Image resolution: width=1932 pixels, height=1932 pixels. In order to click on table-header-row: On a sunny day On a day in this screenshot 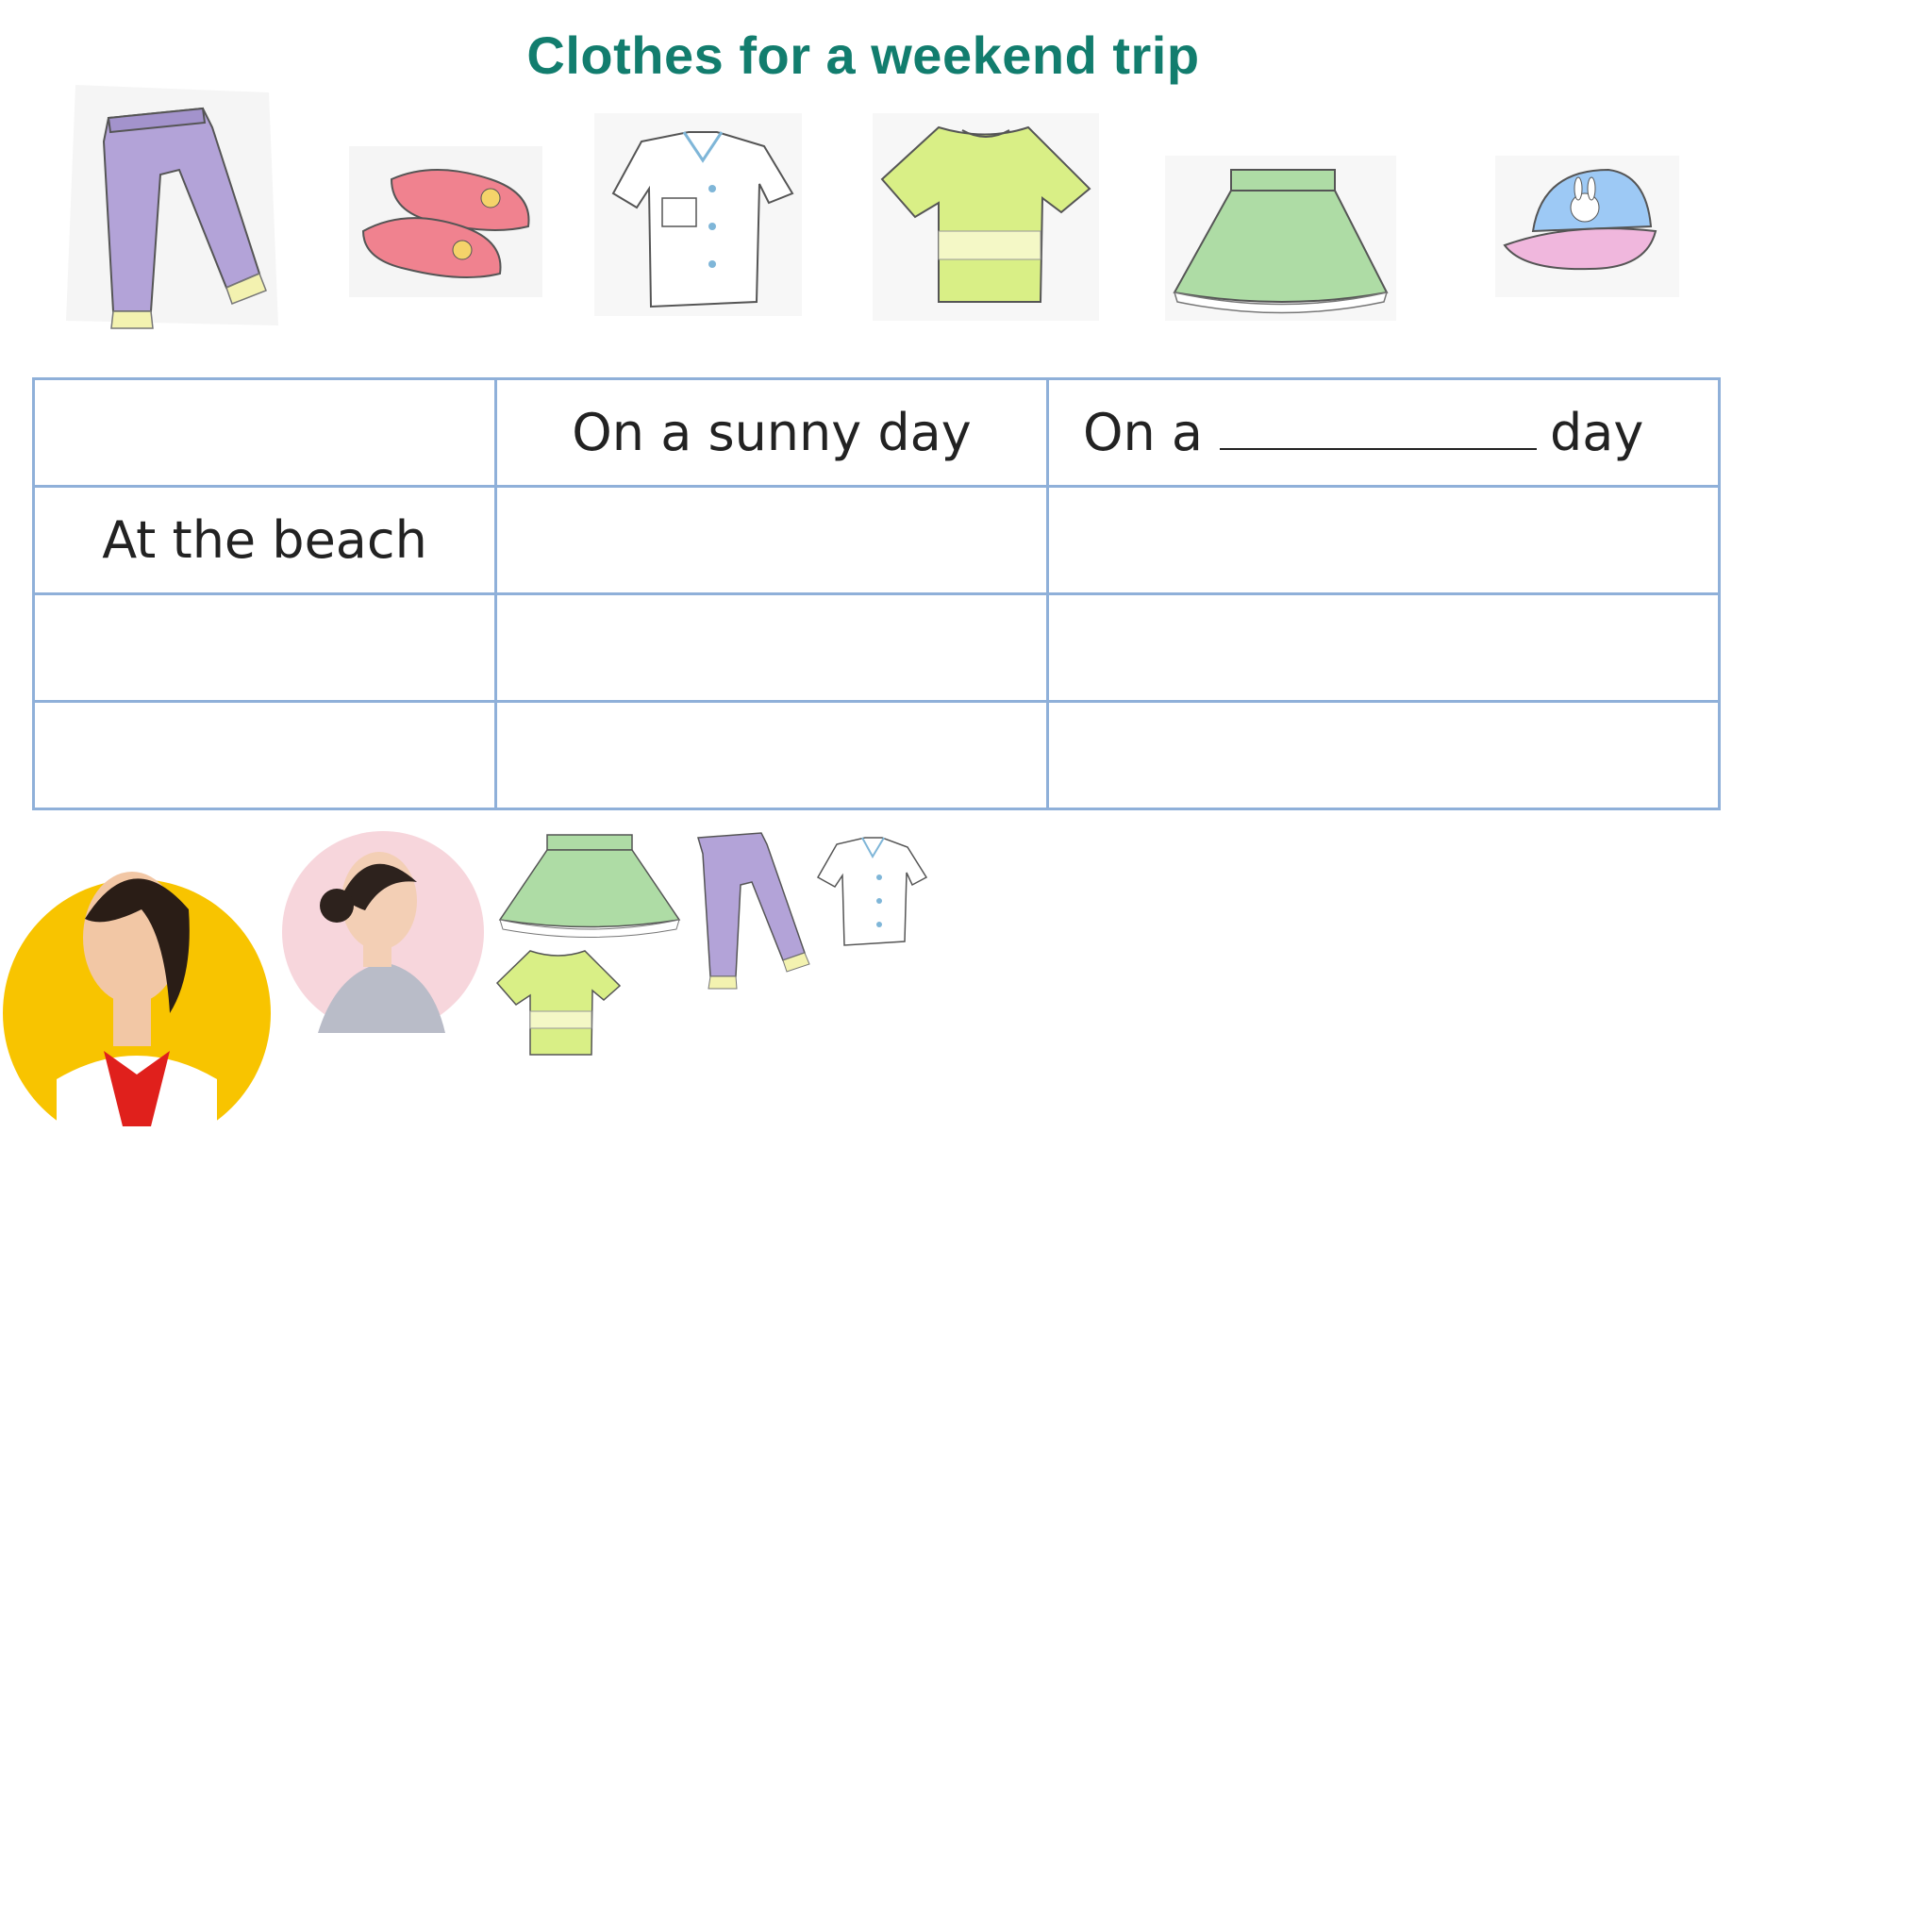, I will do `click(877, 432)`.